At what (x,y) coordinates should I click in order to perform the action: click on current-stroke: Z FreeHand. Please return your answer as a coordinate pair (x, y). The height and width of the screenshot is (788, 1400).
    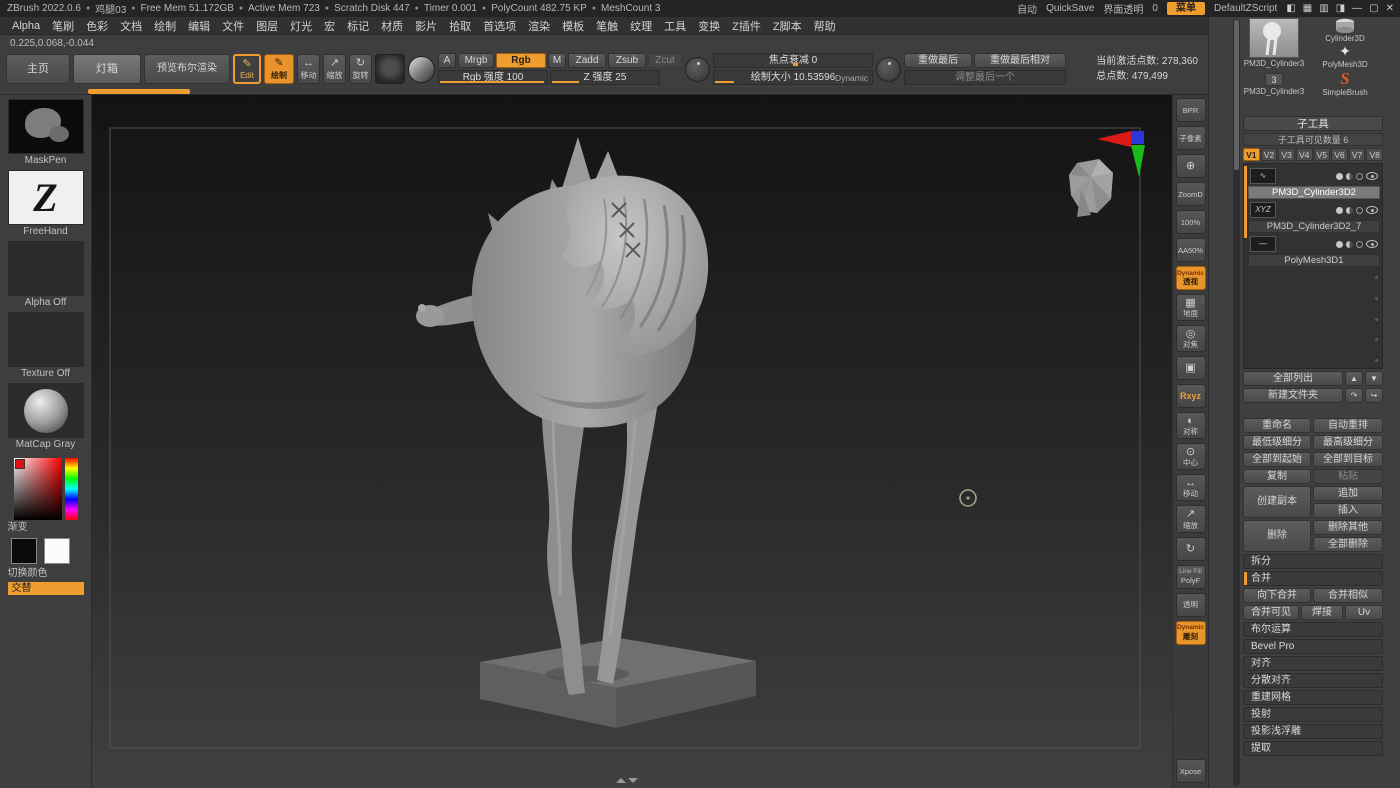
    Looking at the image, I should click on (45, 204).